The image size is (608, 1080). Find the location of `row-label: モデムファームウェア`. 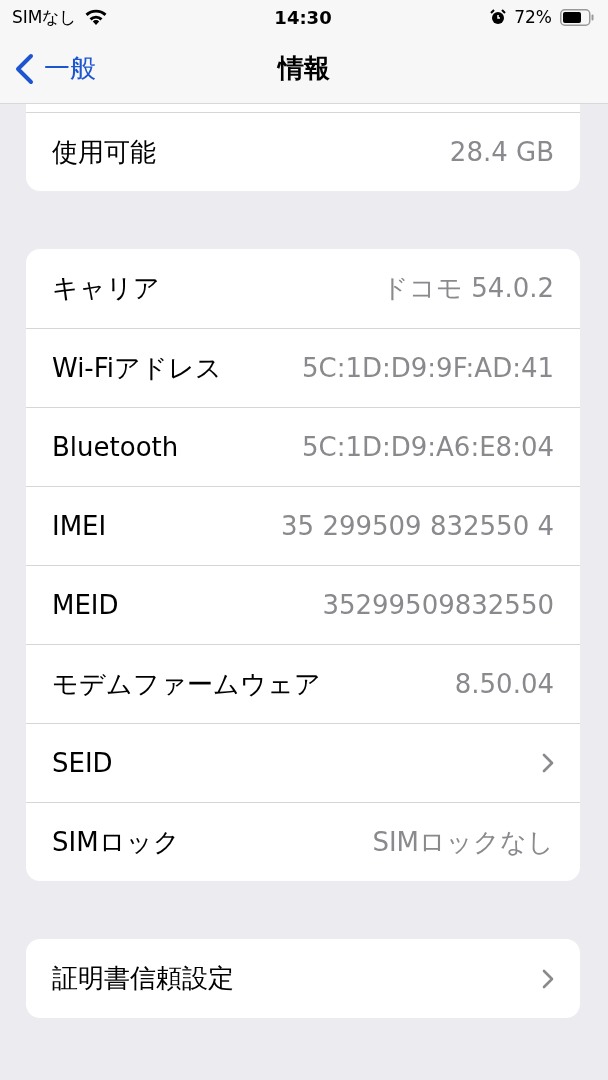

row-label: モデムファームウェア is located at coordinates (186, 684).